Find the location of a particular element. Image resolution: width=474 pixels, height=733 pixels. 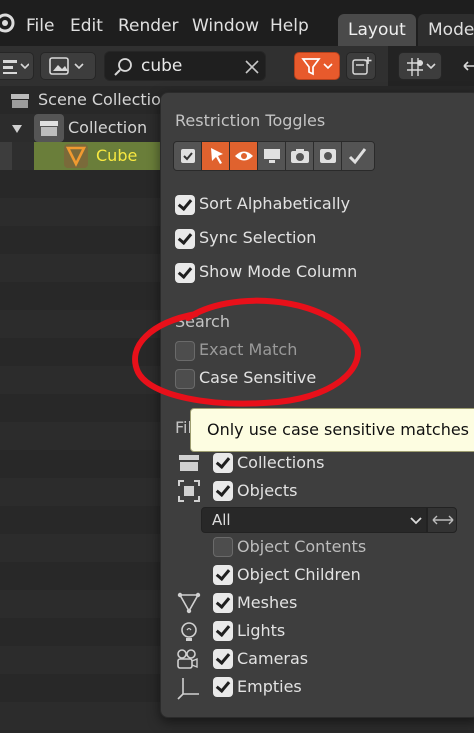

viewport-mode-button is located at coordinates (420, 66).